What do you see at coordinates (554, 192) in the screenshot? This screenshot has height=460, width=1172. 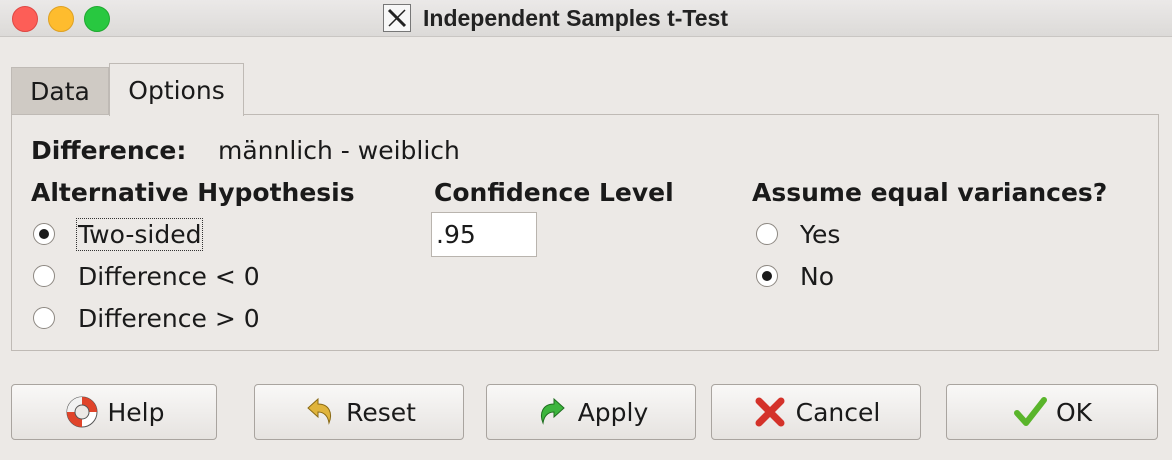 I see `confidence-level-heading: Confidence Level` at bounding box center [554, 192].